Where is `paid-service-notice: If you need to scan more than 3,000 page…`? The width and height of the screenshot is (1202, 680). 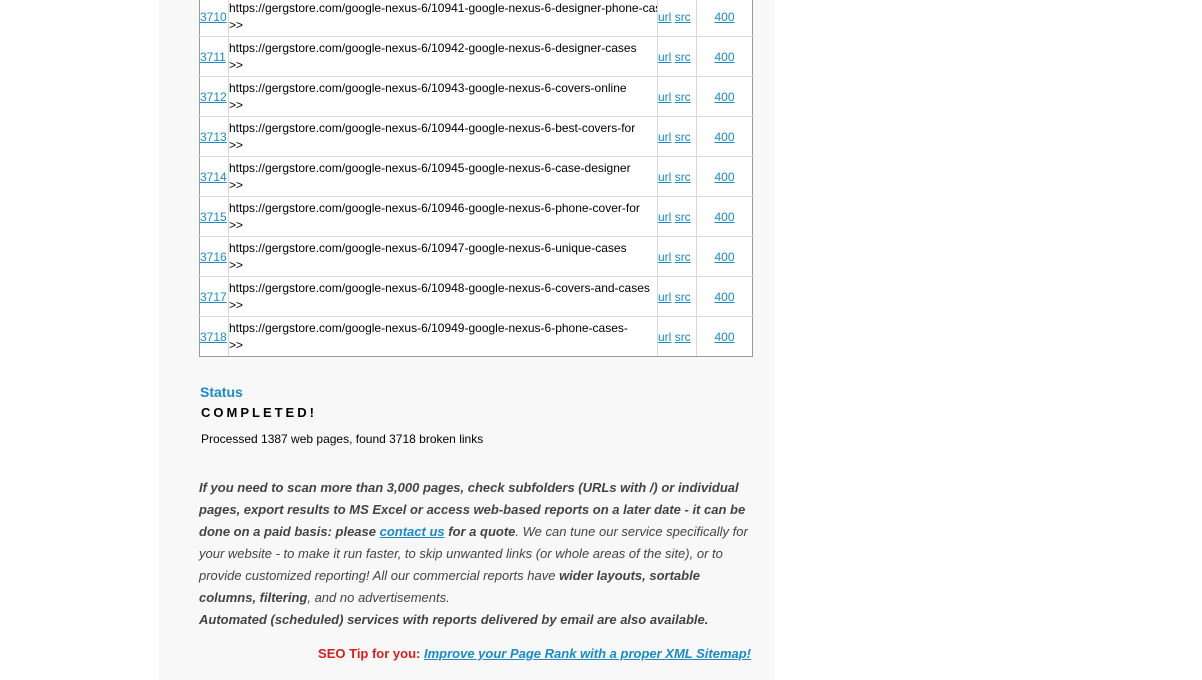
paid-service-notice: If you need to scan more than 3,000 page… is located at coordinates (479, 554).